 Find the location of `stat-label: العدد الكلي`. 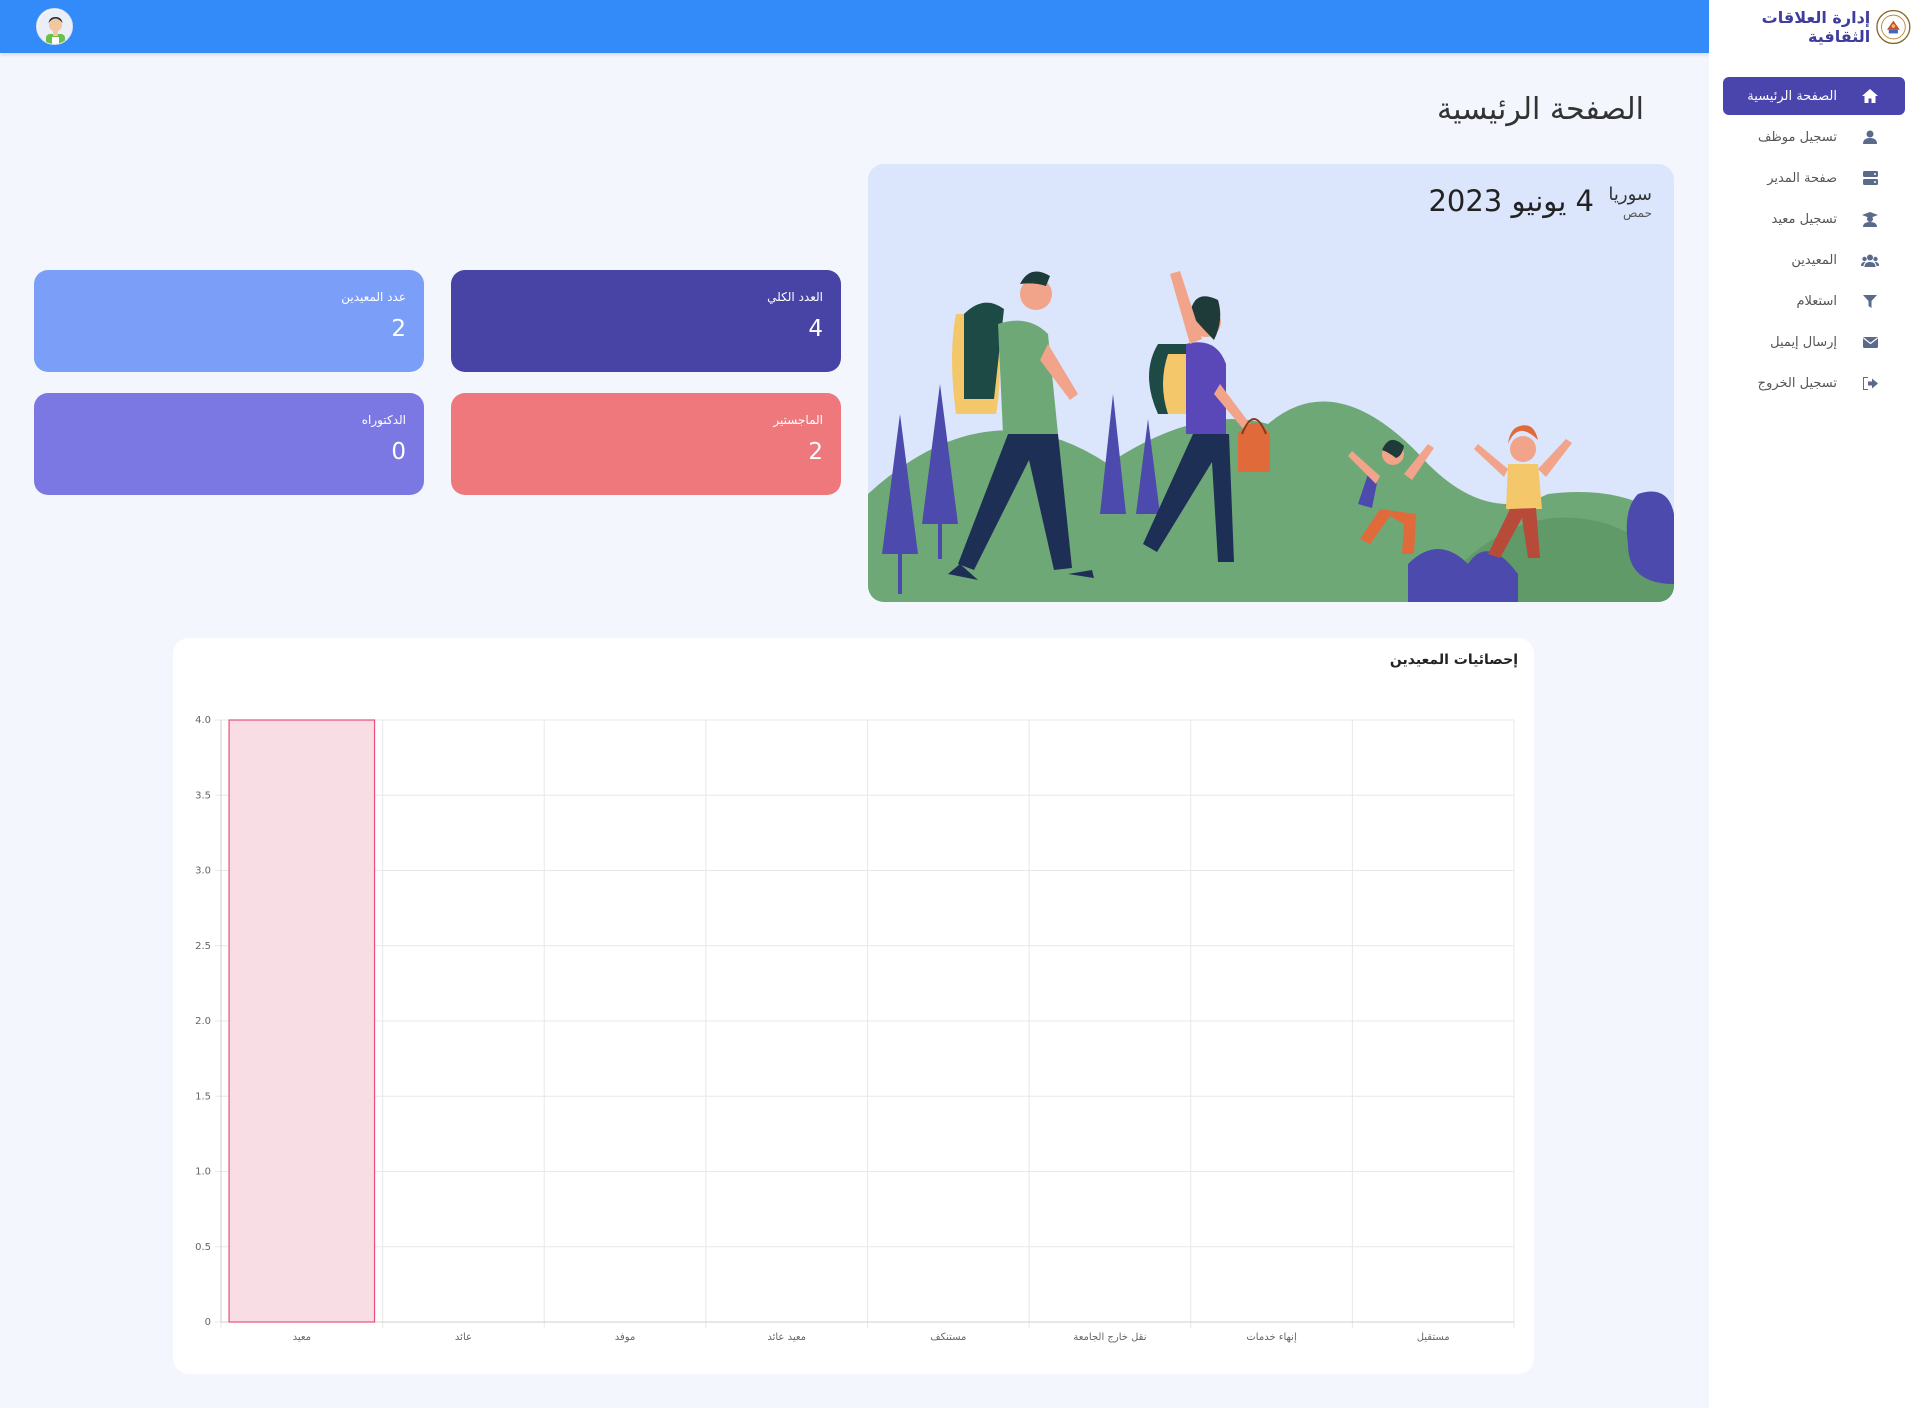

stat-label: العدد الكلي is located at coordinates (795, 297).